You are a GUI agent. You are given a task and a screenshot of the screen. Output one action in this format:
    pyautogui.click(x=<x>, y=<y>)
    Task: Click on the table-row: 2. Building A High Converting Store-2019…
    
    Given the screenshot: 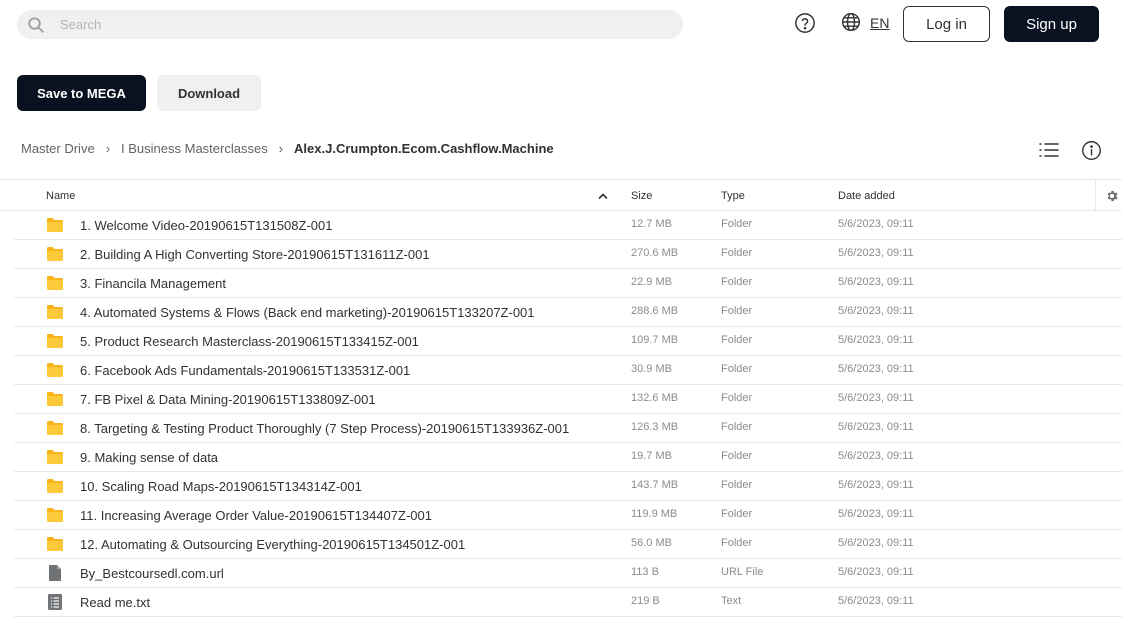 What is the action you would take?
    pyautogui.click(x=568, y=254)
    